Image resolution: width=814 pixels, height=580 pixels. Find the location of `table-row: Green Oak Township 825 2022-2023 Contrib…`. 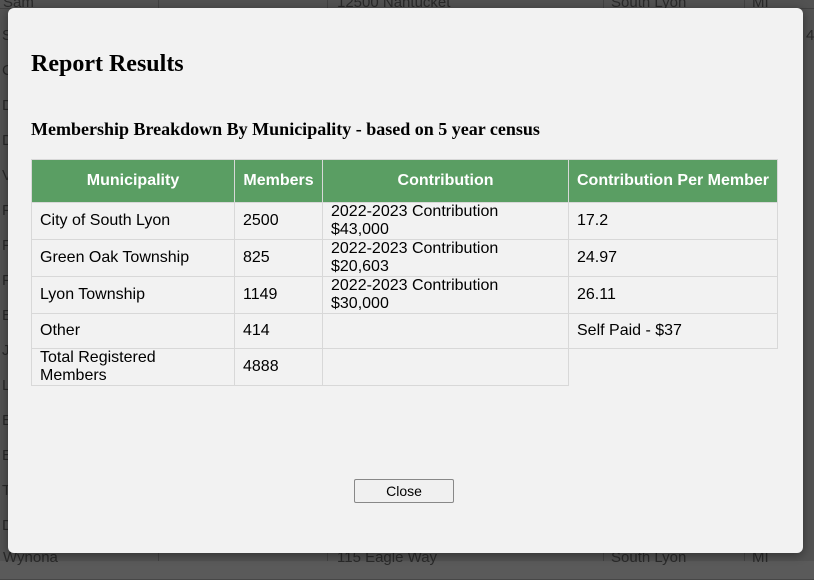

table-row: Green Oak Township 825 2022-2023 Contrib… is located at coordinates (404, 258).